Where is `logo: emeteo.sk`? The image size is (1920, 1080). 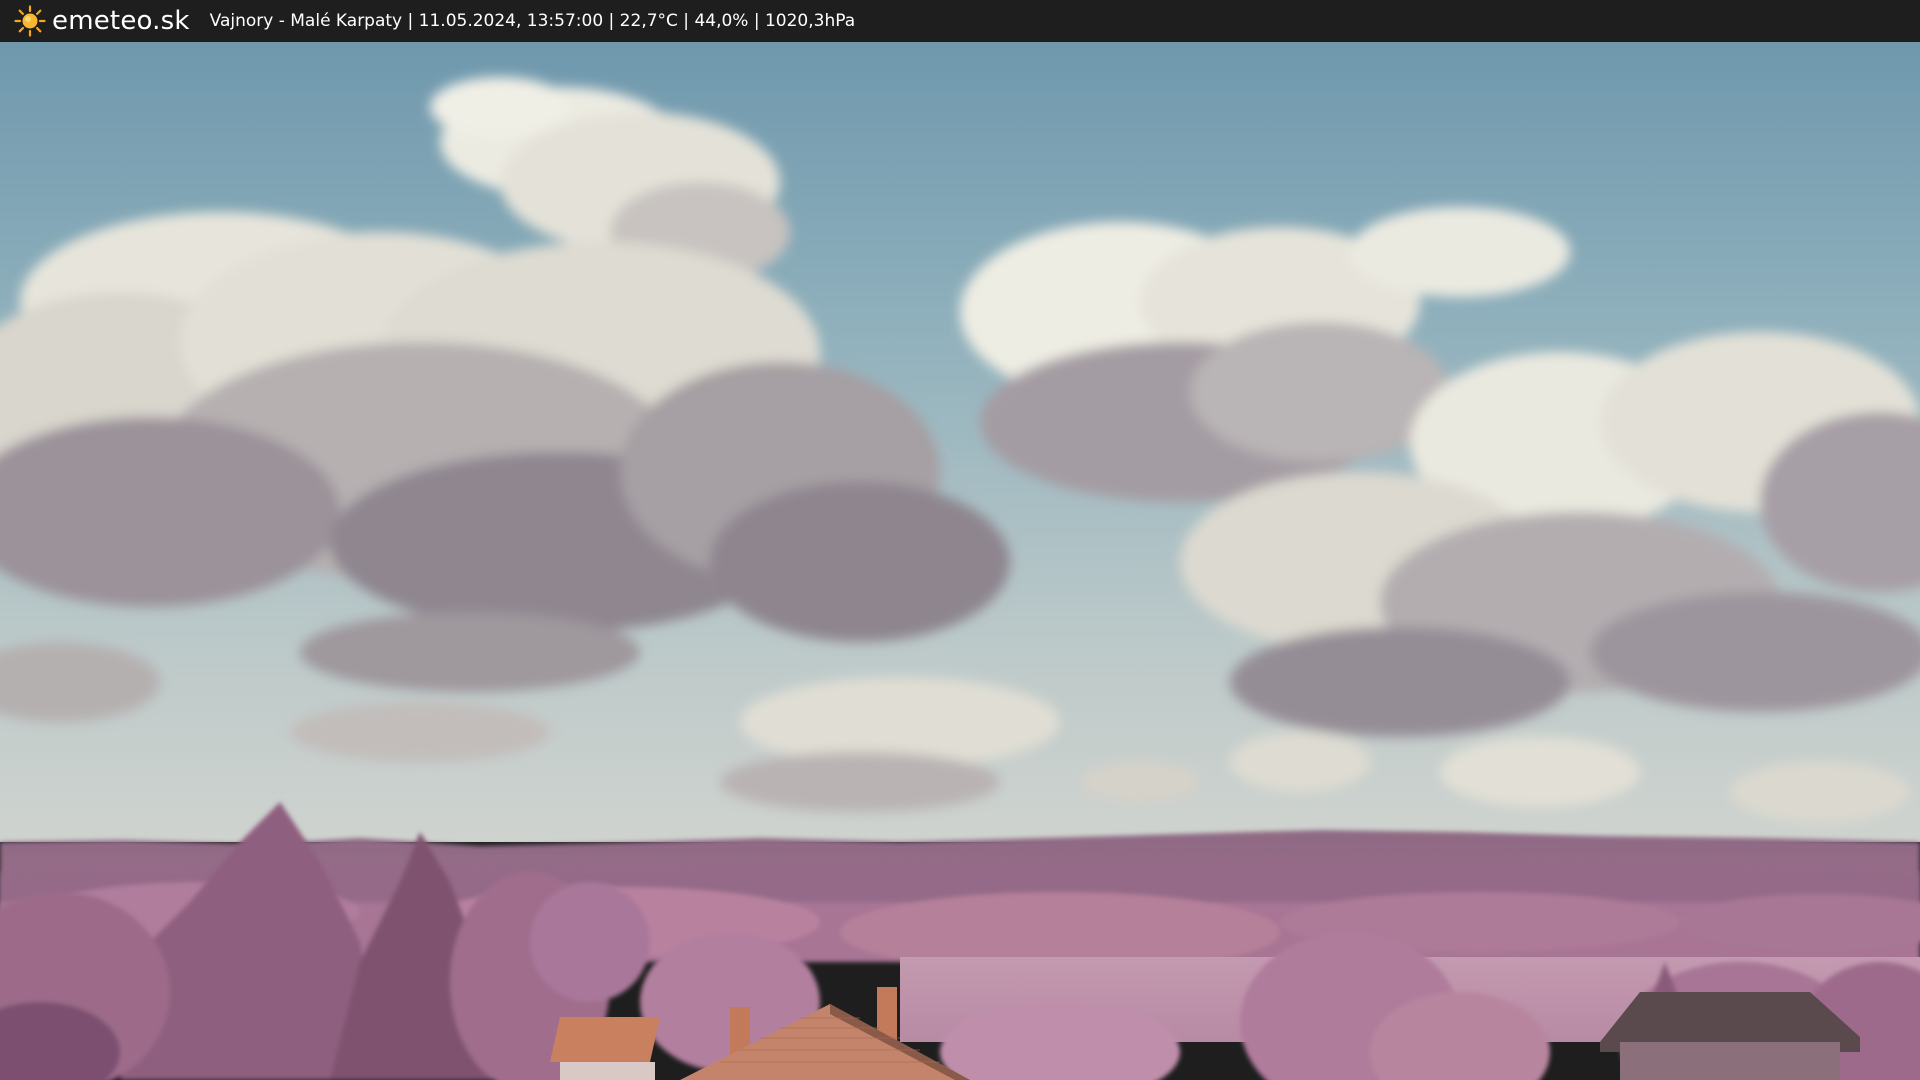
logo: emeteo.sk is located at coordinates (102, 21).